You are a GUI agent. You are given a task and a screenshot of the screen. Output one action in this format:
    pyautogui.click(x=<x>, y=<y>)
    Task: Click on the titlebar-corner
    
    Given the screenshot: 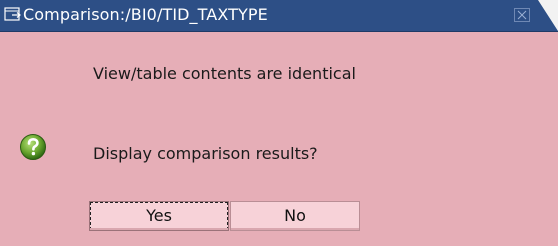 What is the action you would take?
    pyautogui.click(x=548, y=15)
    